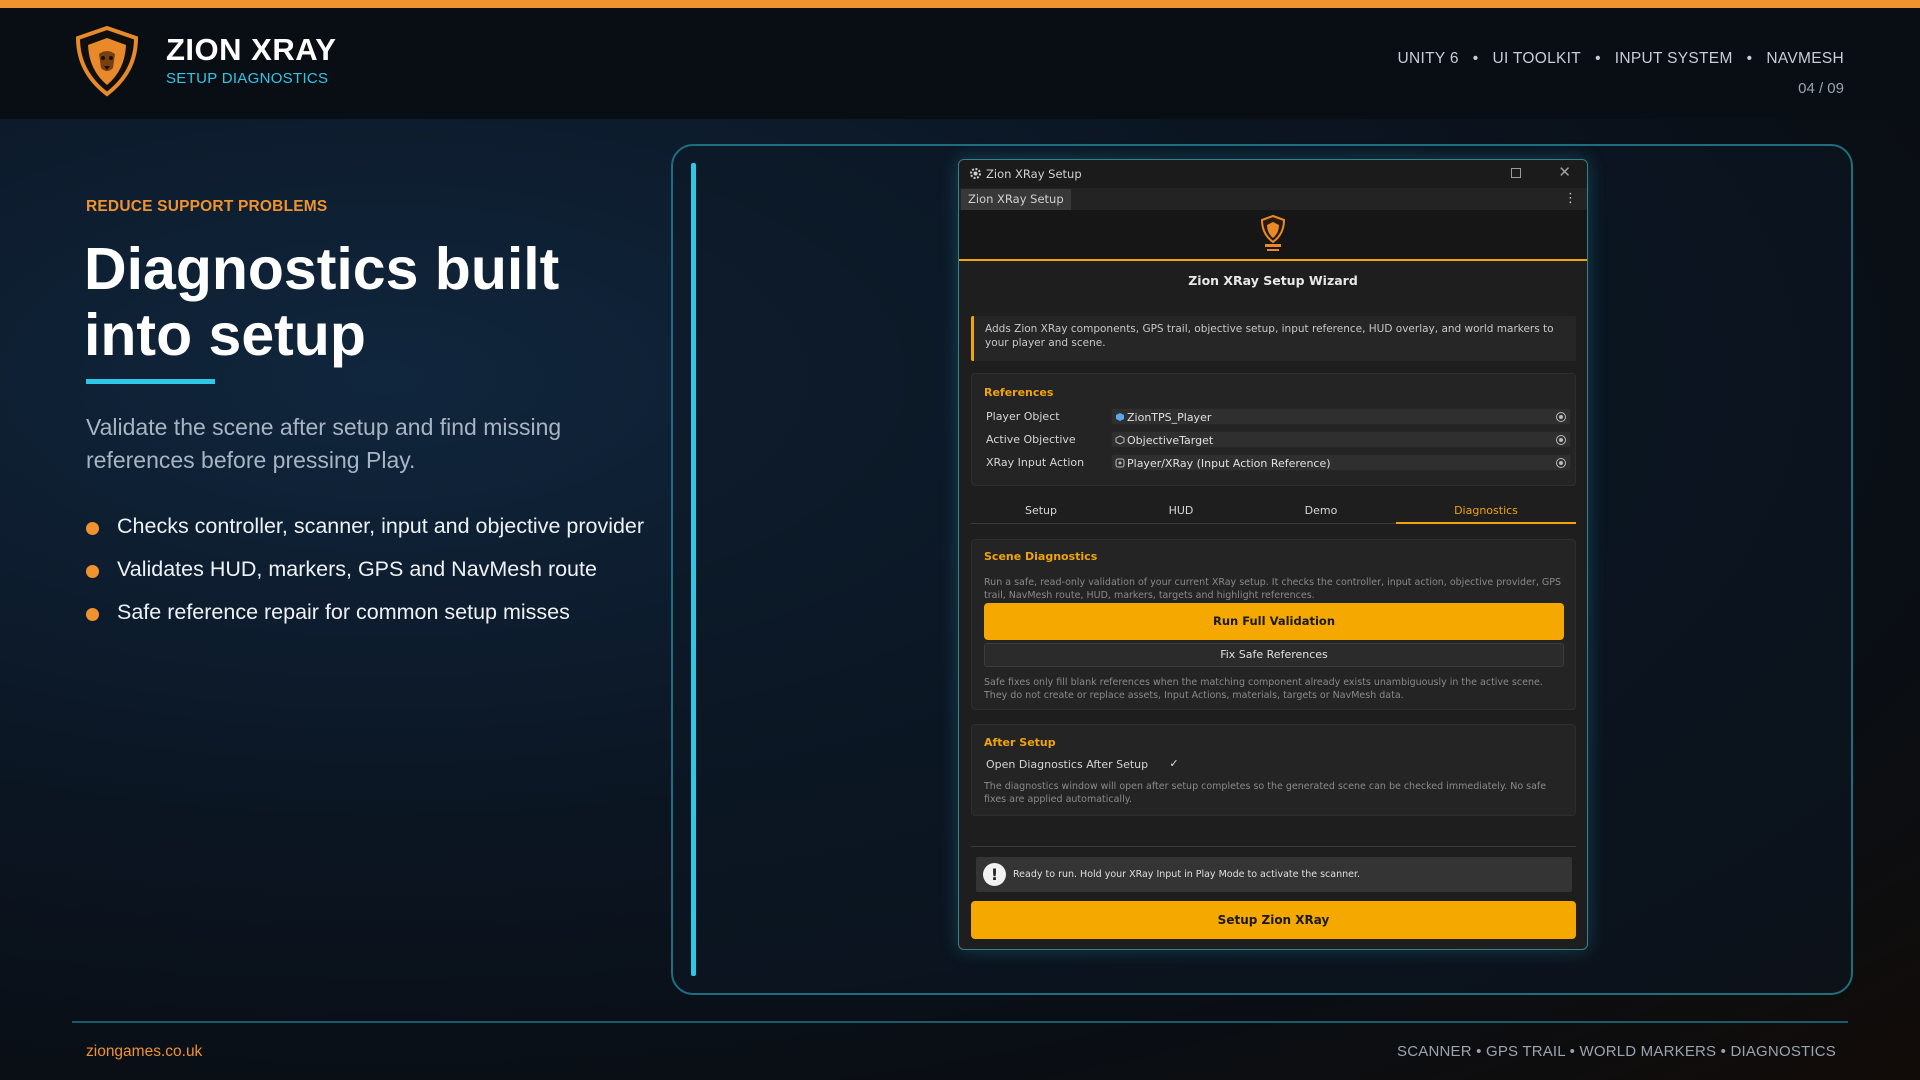  I want to click on reference-label: Active Objective, so click(1031, 439).